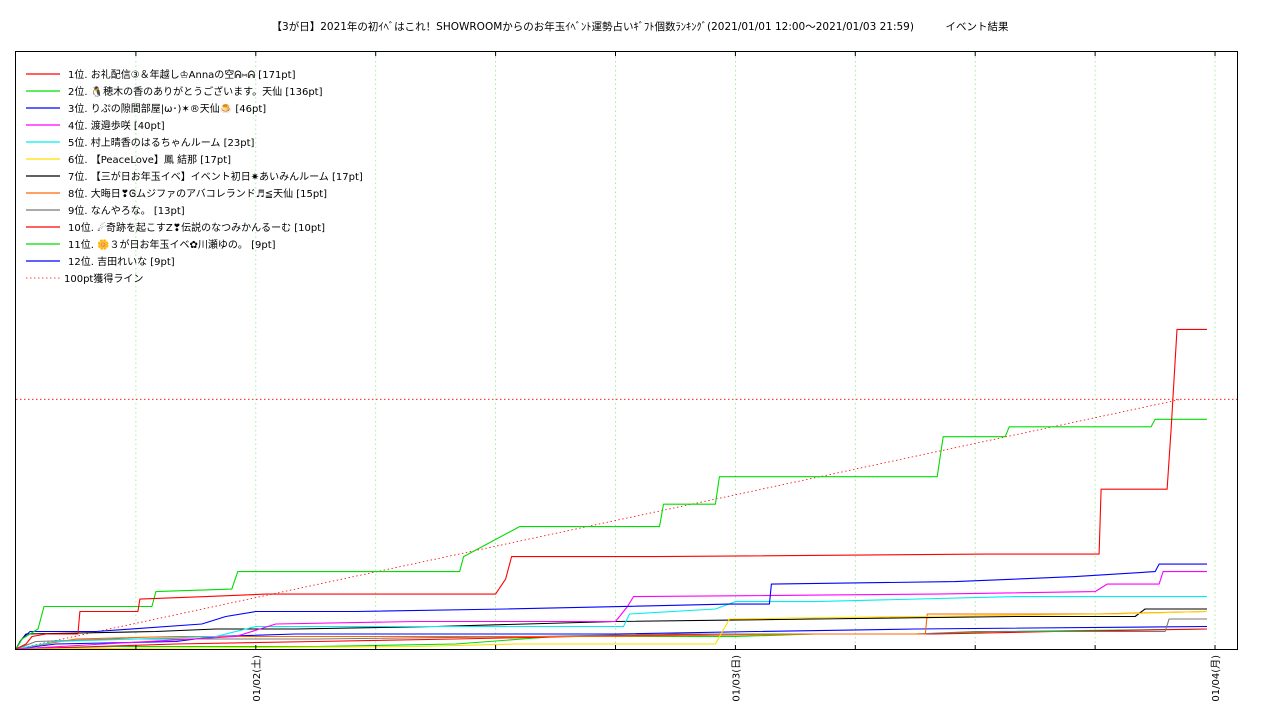  I want to click on legend-label: 9位. なんやろな。 [13pt], so click(126, 210).